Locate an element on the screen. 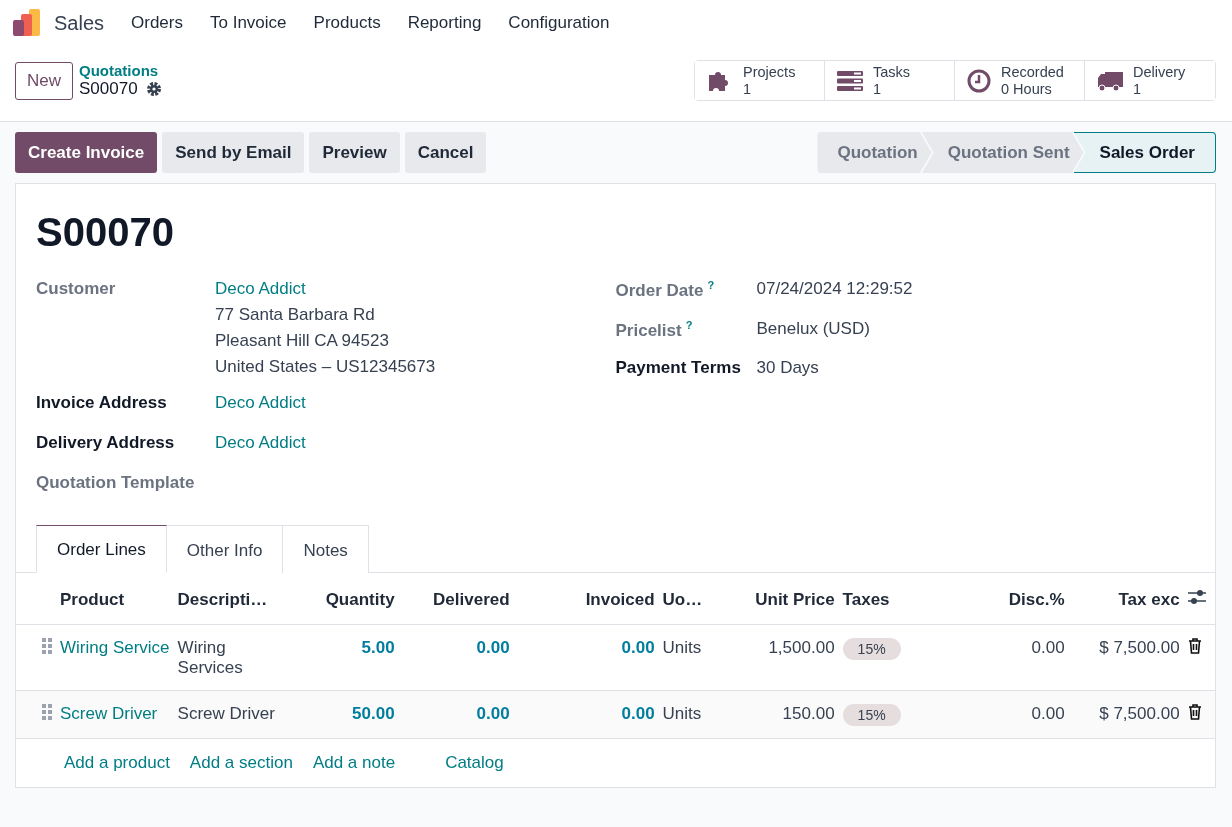 Image resolution: width=1232 pixels, height=827 pixels. smart-button: Projects 1 is located at coordinates (760, 80).